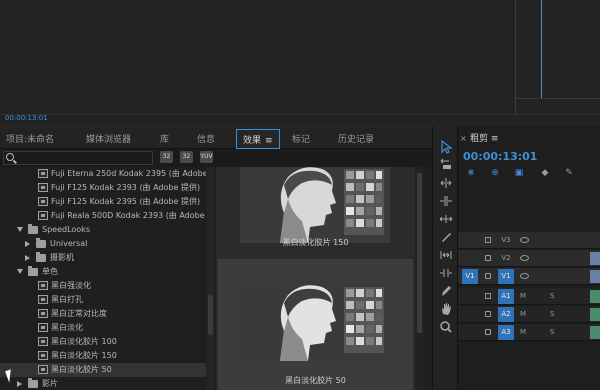  Describe the element at coordinates (446, 183) in the screenshot. I see `ripple-edit-tool-icon` at that location.